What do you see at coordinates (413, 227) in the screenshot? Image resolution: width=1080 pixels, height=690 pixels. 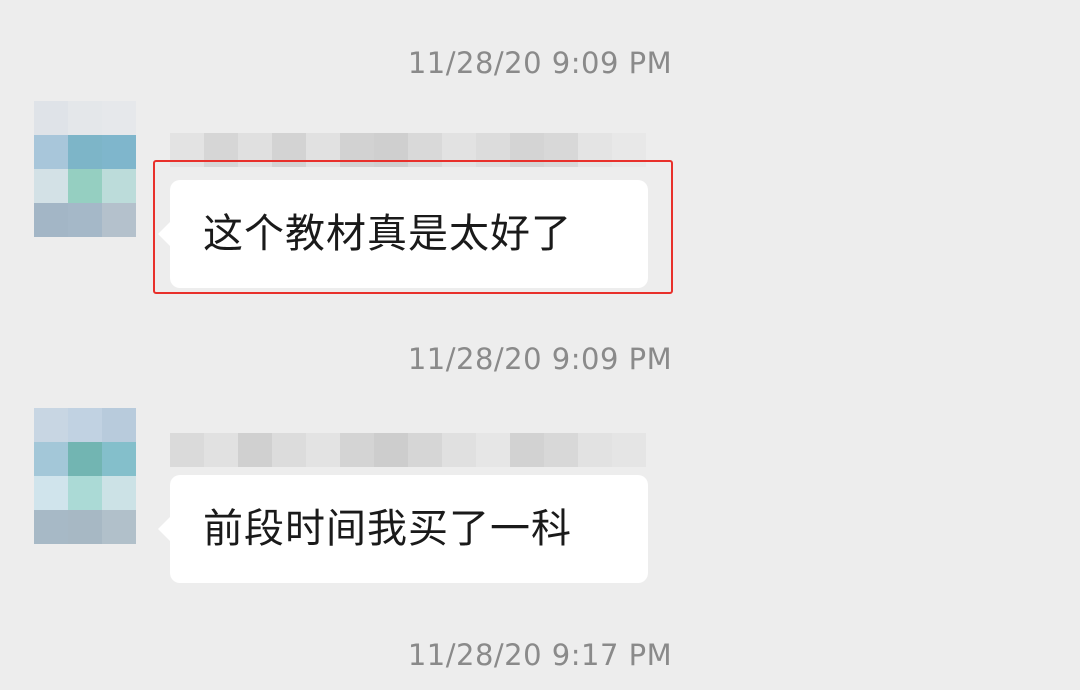 I see `highlight-annotation-box` at bounding box center [413, 227].